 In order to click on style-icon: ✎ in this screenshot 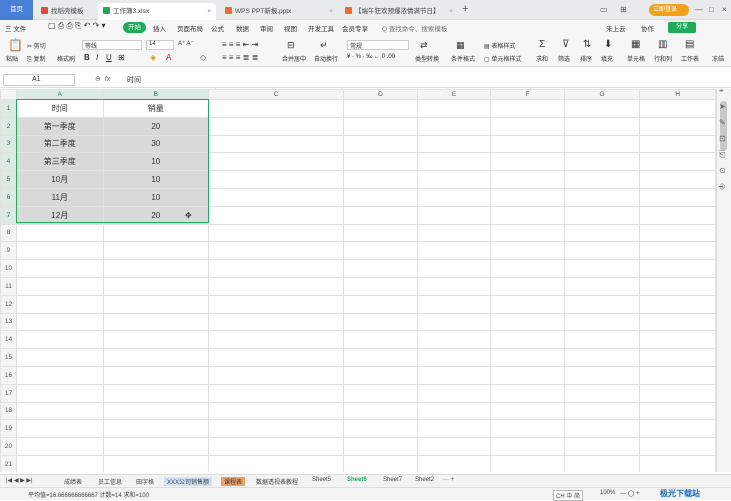, I will do `click(722, 122)`.